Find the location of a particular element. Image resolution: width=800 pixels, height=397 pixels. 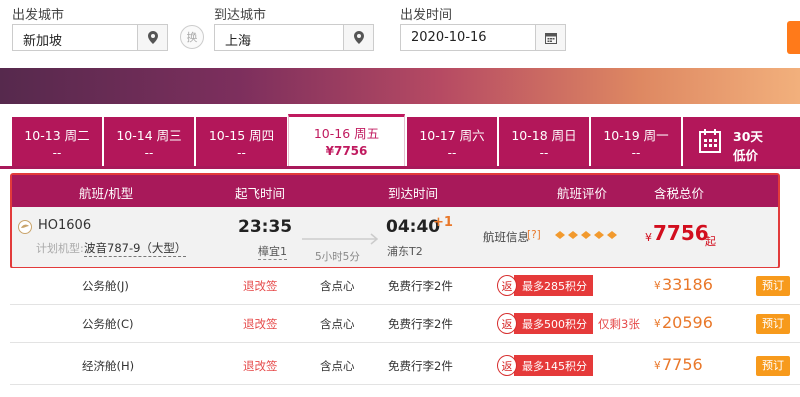

plane-type-link: 波音787-9（大型） is located at coordinates (135, 248).